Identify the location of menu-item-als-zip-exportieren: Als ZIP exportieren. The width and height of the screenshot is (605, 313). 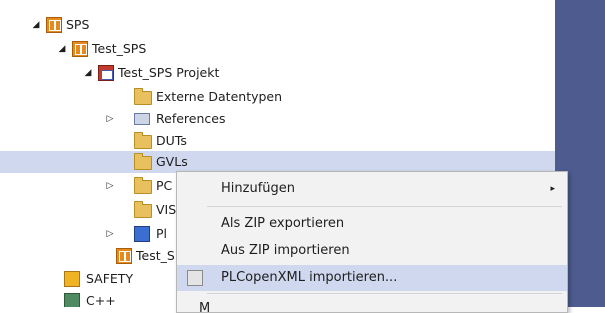
(372, 224).